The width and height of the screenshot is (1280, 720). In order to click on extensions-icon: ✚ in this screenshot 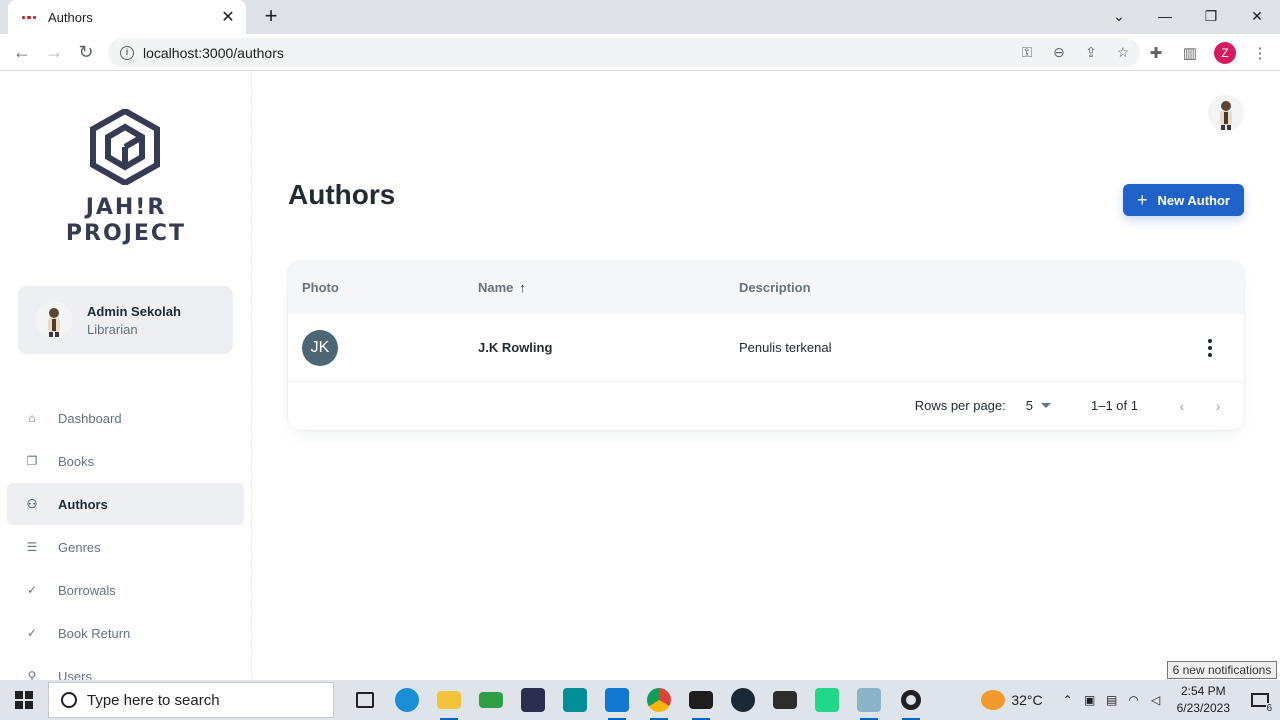, I will do `click(1156, 53)`.